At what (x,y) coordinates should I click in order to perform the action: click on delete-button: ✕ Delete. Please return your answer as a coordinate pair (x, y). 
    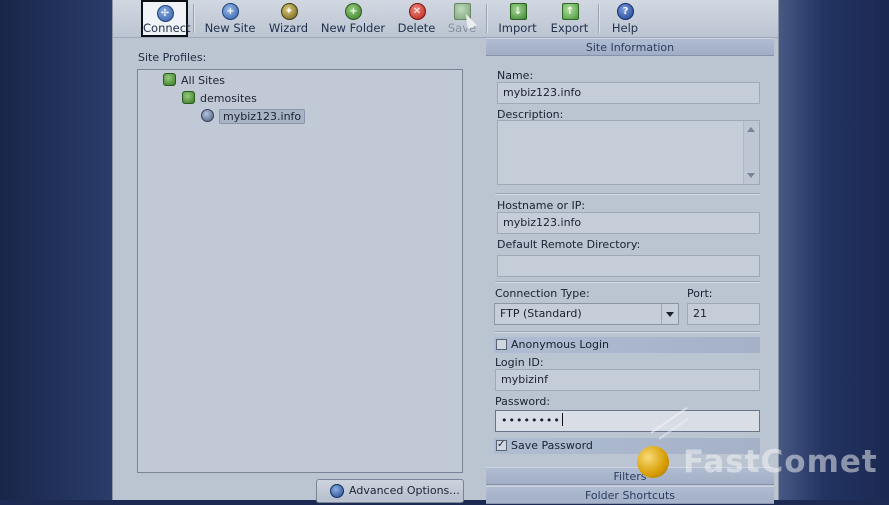
    Looking at the image, I should click on (416, 18).